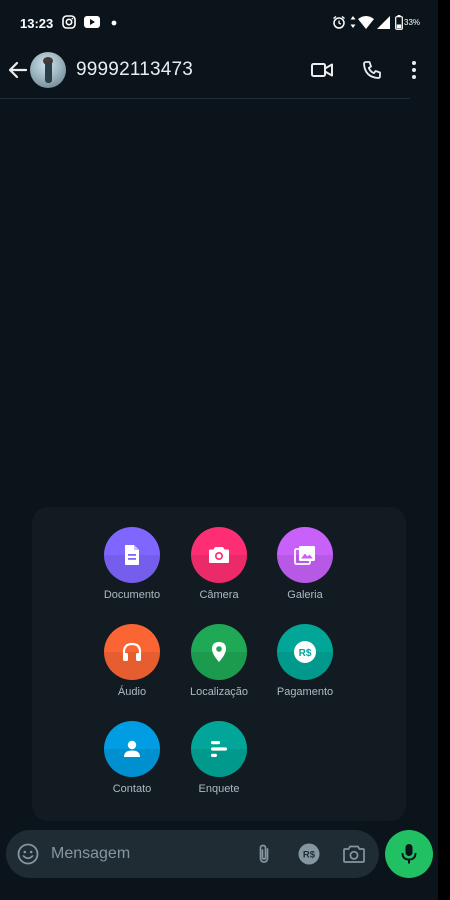 The image size is (450, 900). Describe the element at coordinates (132, 789) in the screenshot. I see `contato-label: Contato` at that location.